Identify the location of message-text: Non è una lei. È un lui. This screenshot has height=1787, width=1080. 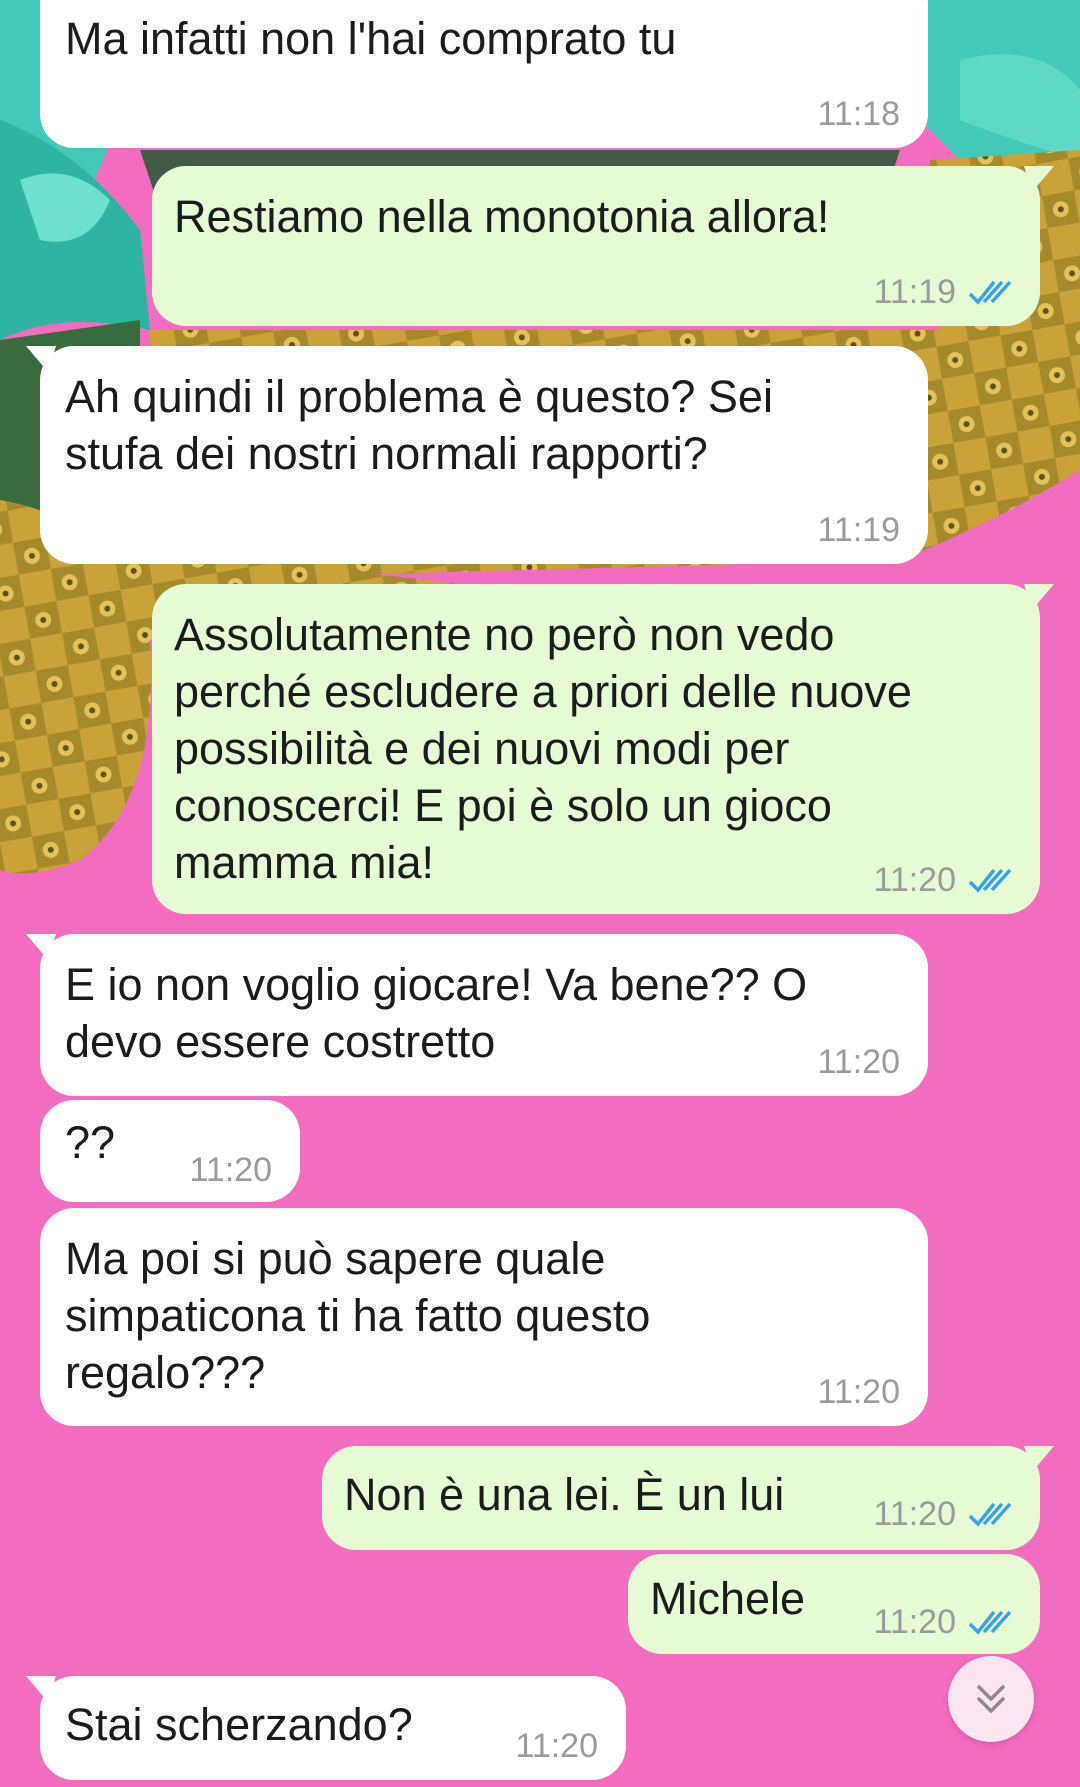
(564, 1494).